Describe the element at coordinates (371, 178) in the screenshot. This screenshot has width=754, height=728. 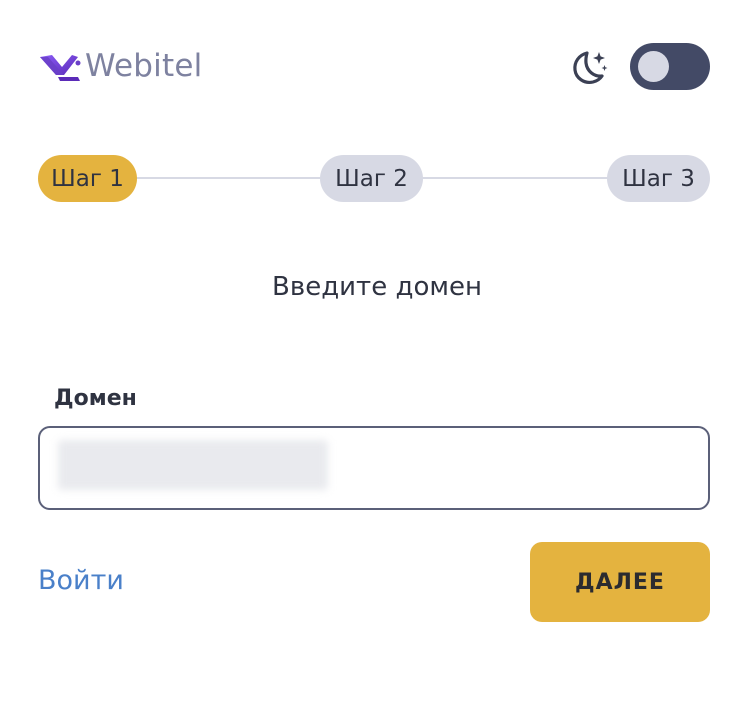
I see `step-2: Шаг 2` at that location.